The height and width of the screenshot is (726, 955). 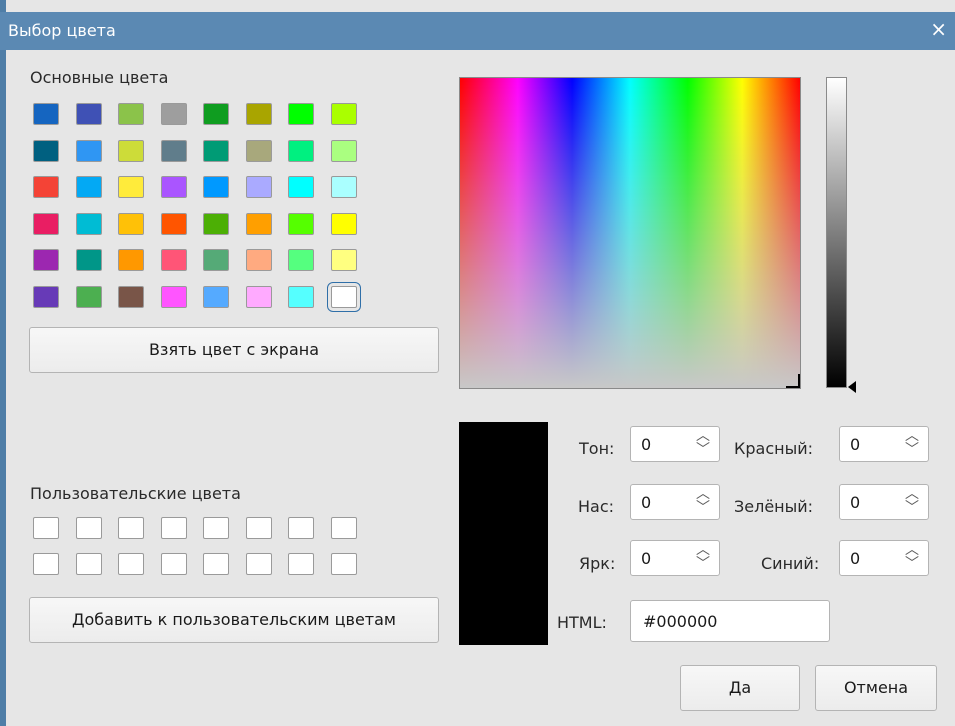 I want to click on green-spinbox: 0 ︿ ﹀, so click(x=884, y=502).